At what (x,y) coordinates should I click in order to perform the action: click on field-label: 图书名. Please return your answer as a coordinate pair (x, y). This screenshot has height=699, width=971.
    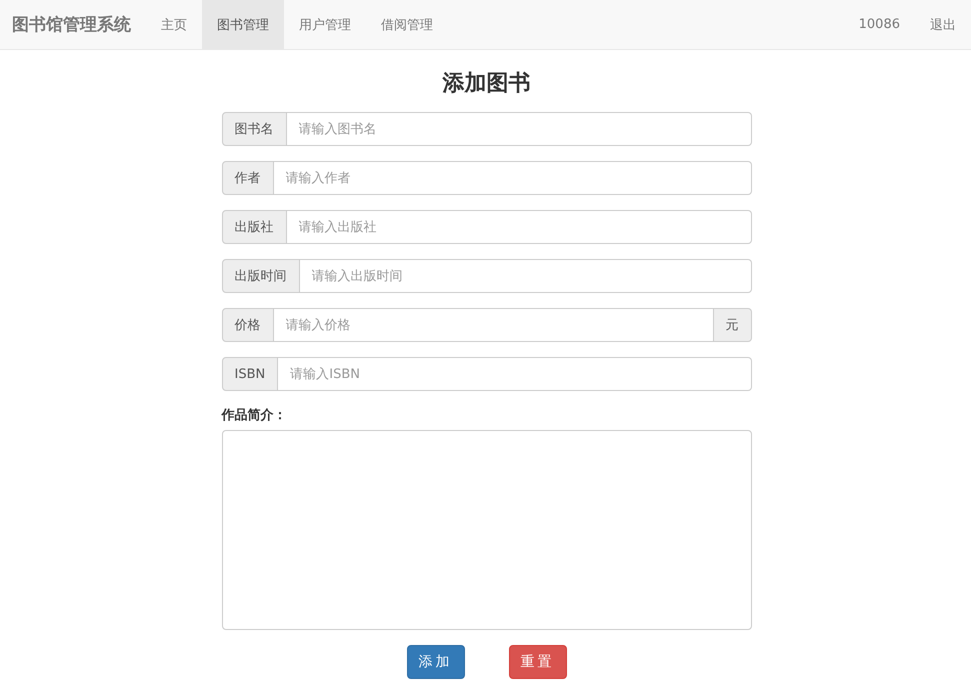
    Looking at the image, I should click on (254, 129).